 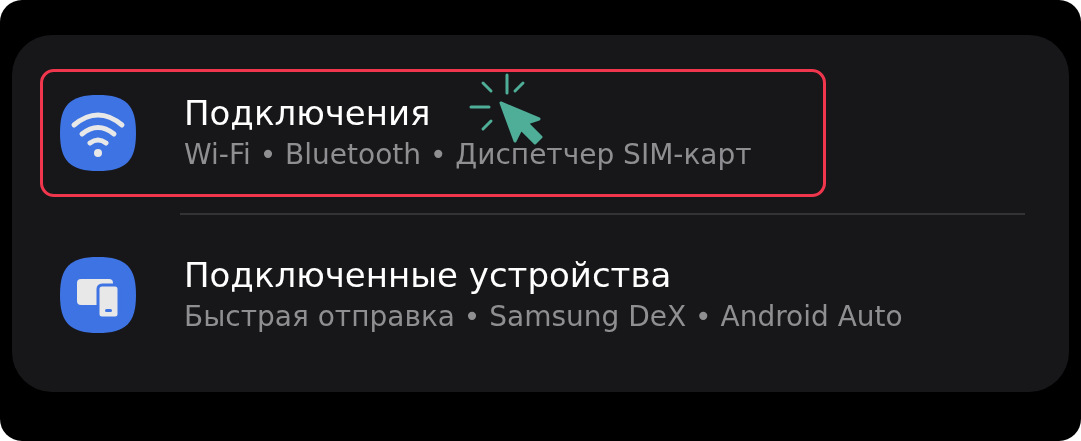 I want to click on item-title: Подключения, so click(x=307, y=113).